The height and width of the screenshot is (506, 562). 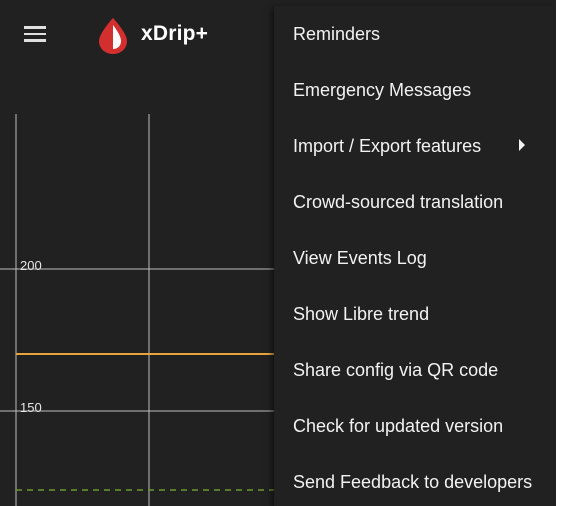 What do you see at coordinates (31, 407) in the screenshot?
I see `y-tick-label-150: 150` at bounding box center [31, 407].